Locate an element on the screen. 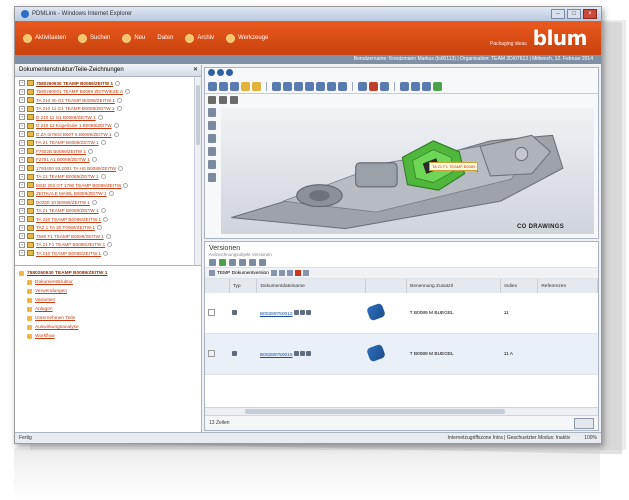  menu-item-archiv: Archiv is located at coordinates (199, 38).